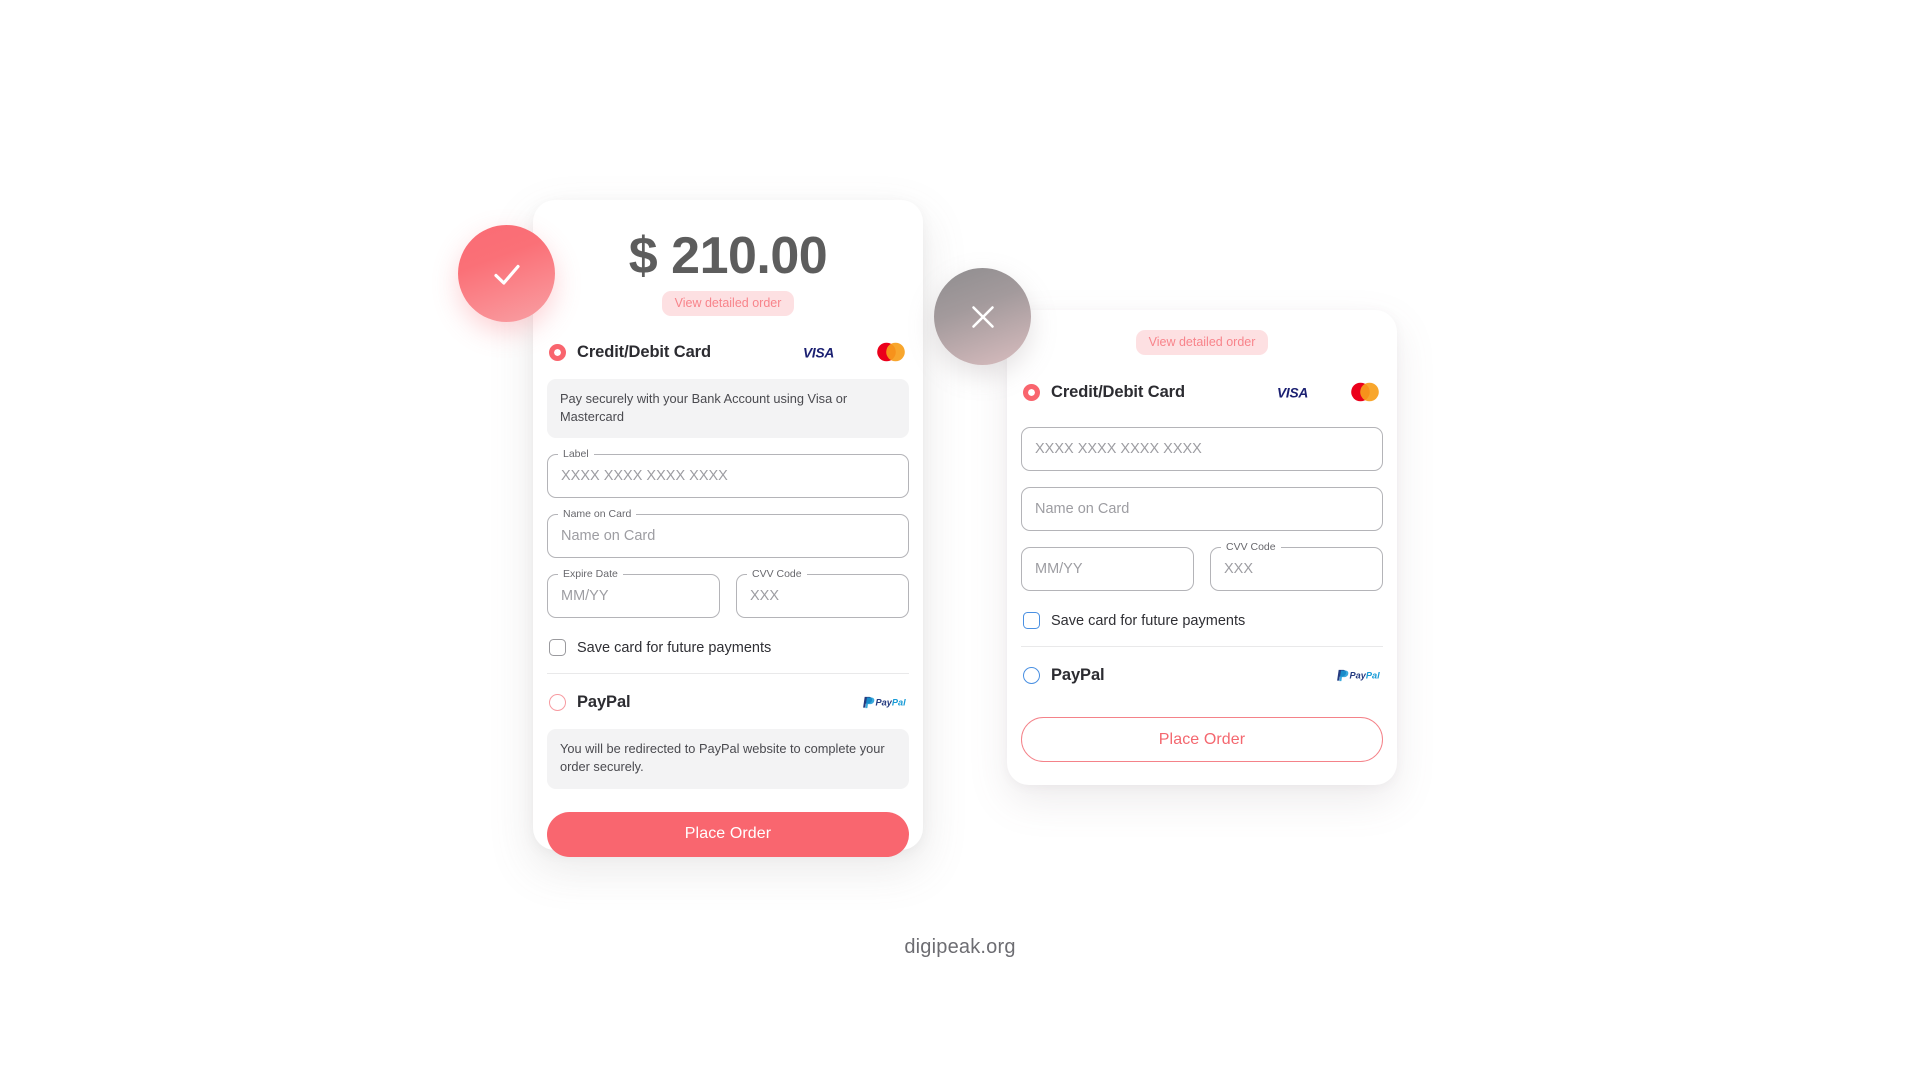  What do you see at coordinates (604, 701) in the screenshot?
I see `method-label-paypal-primary: PayPal` at bounding box center [604, 701].